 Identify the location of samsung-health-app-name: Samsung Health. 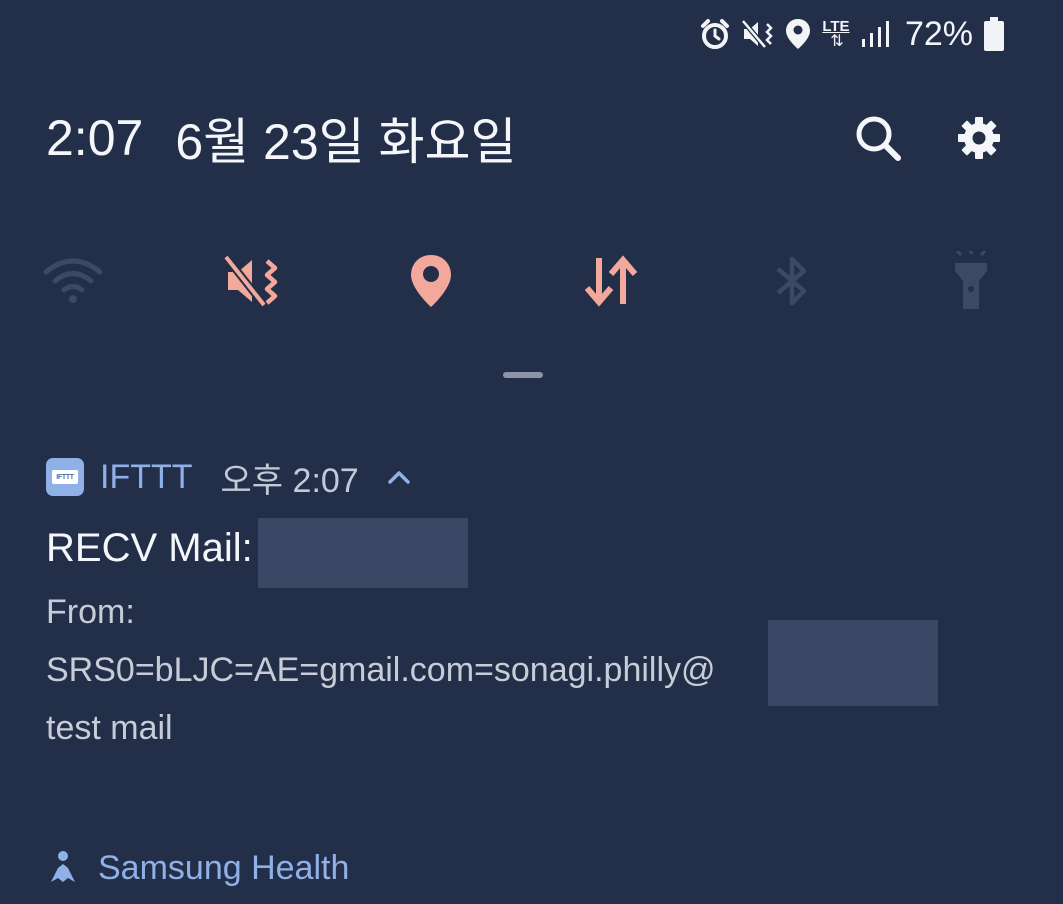
(224, 867).